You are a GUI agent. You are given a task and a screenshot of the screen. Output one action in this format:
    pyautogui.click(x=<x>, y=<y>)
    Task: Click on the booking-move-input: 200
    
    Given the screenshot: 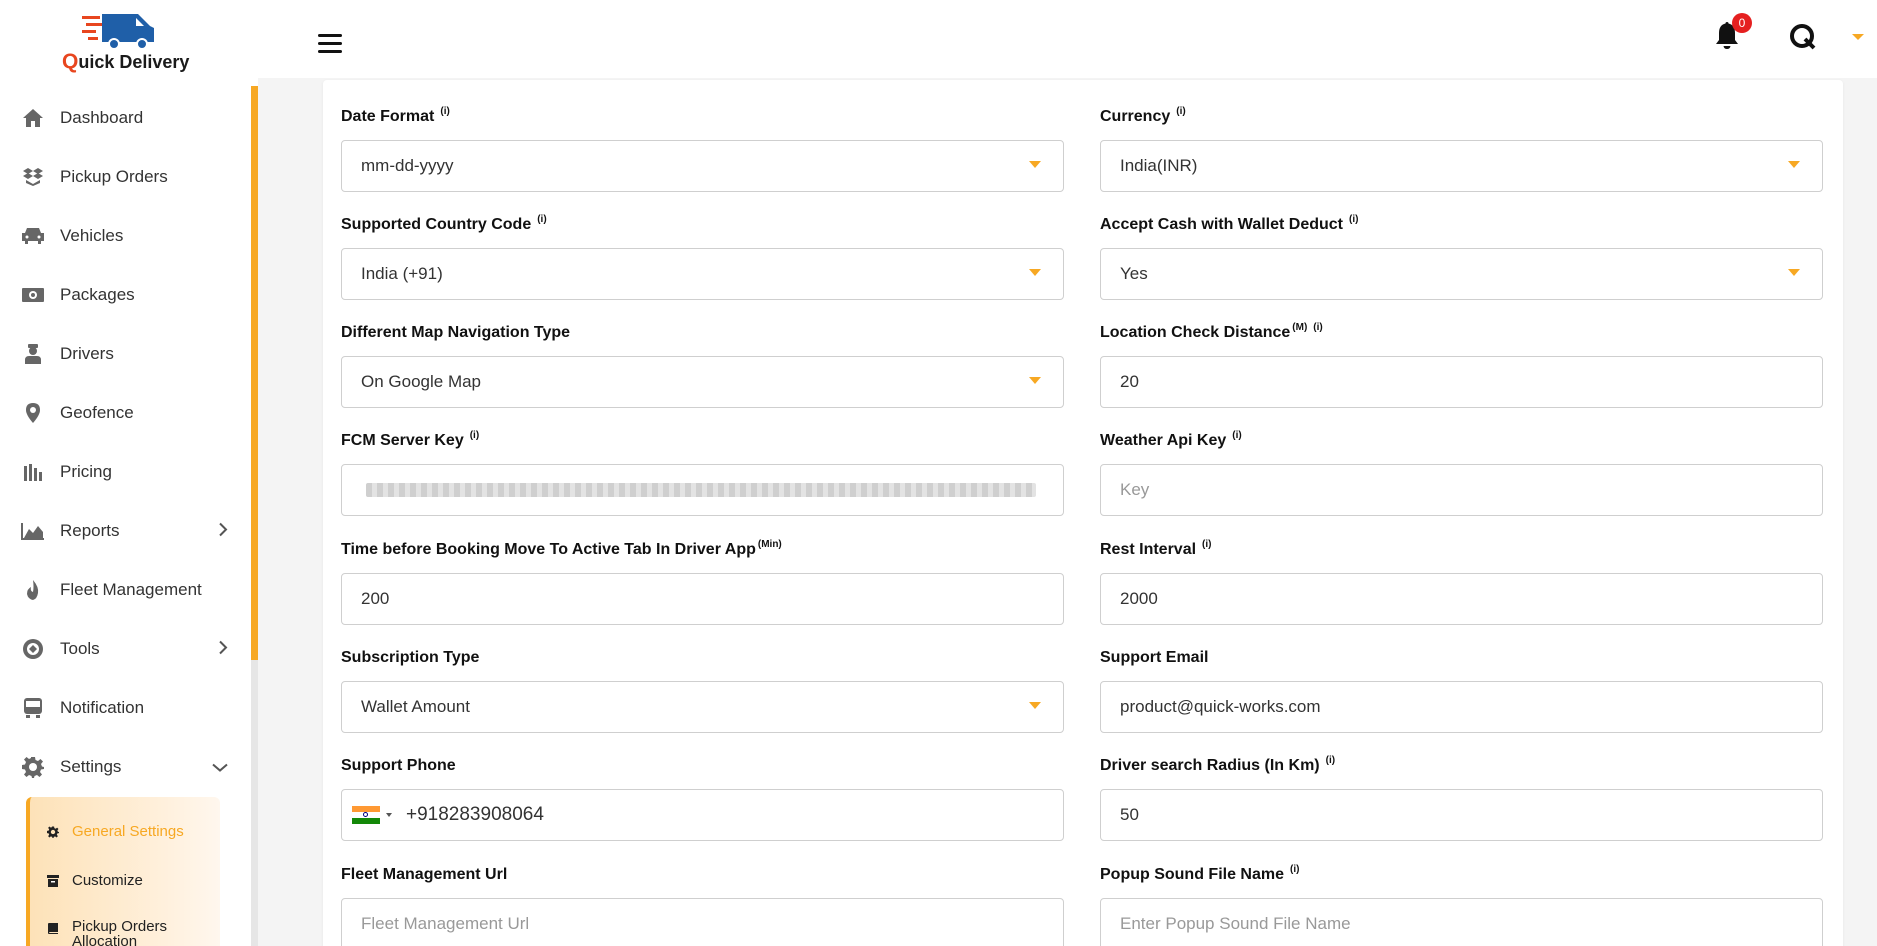 What is the action you would take?
    pyautogui.click(x=702, y=599)
    